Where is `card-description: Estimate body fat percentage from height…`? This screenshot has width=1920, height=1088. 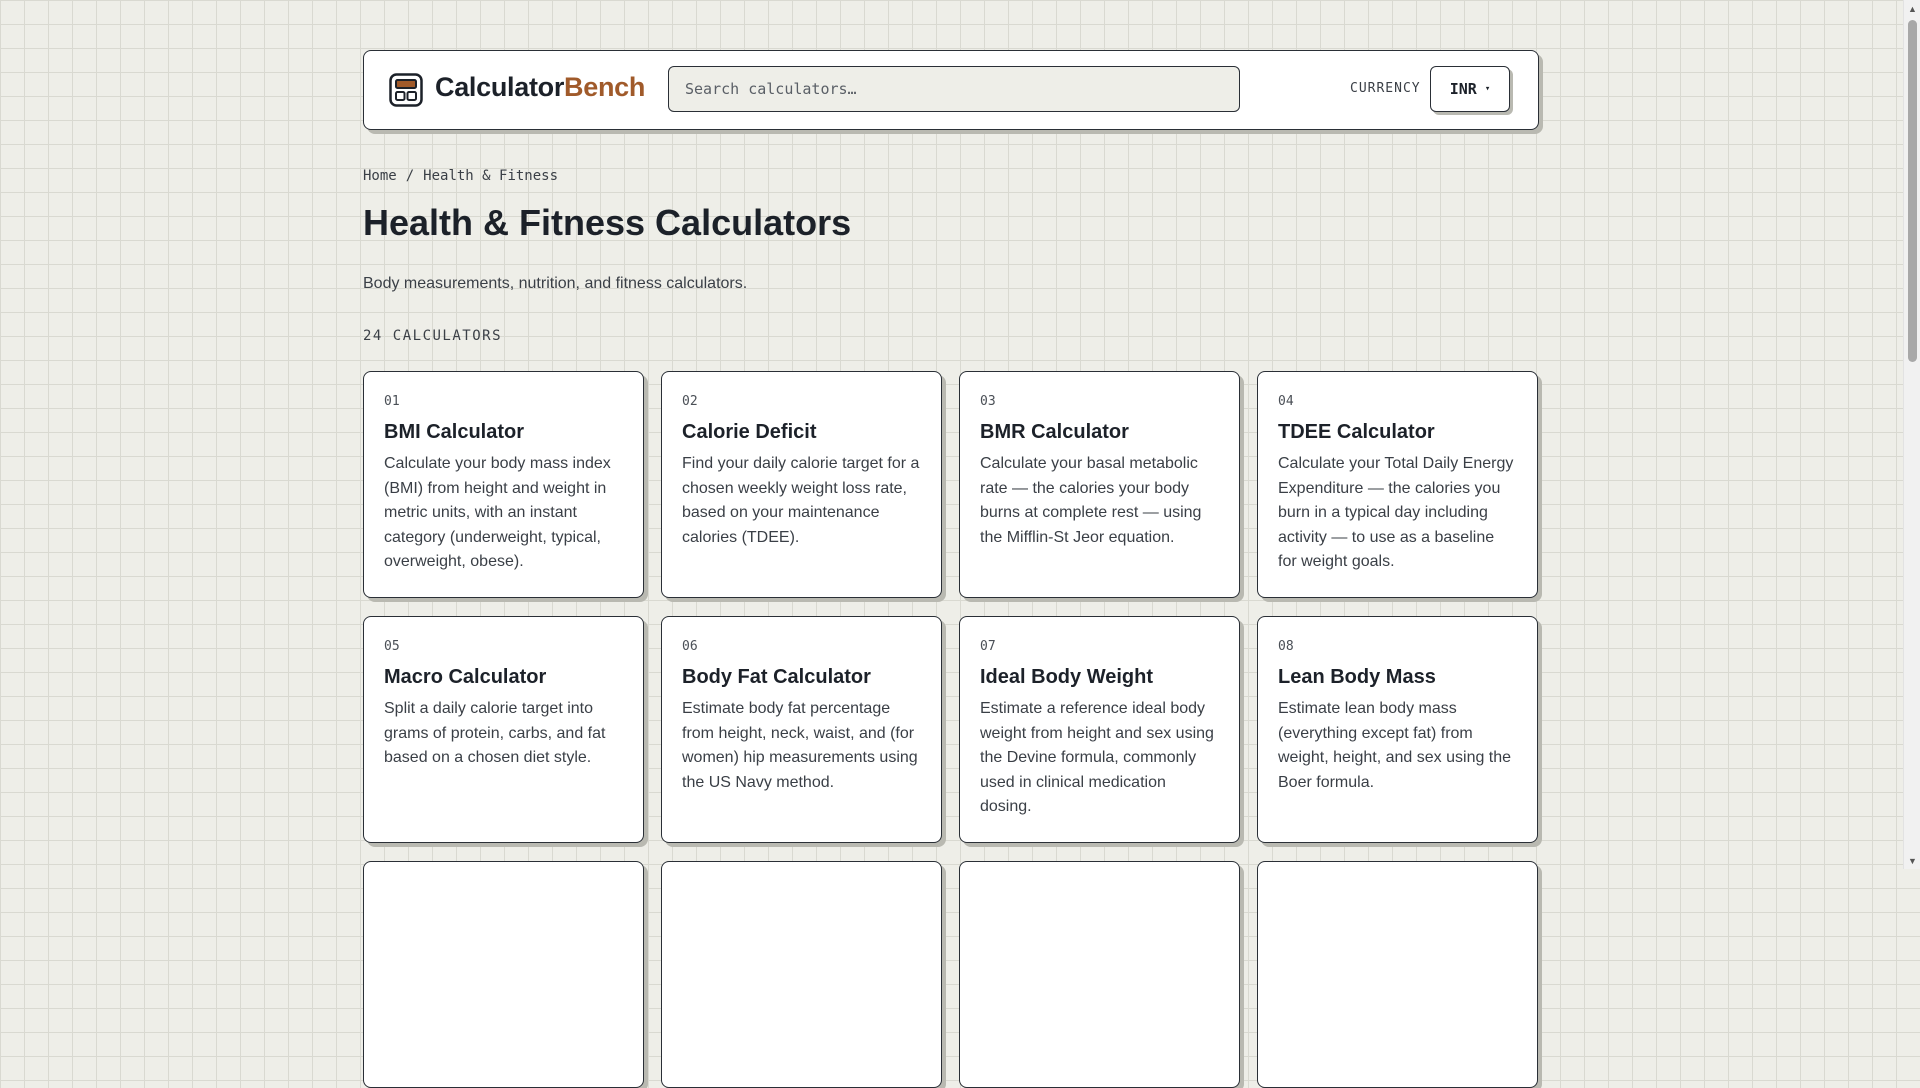
card-description: Estimate body fat percentage from height… is located at coordinates (800, 745).